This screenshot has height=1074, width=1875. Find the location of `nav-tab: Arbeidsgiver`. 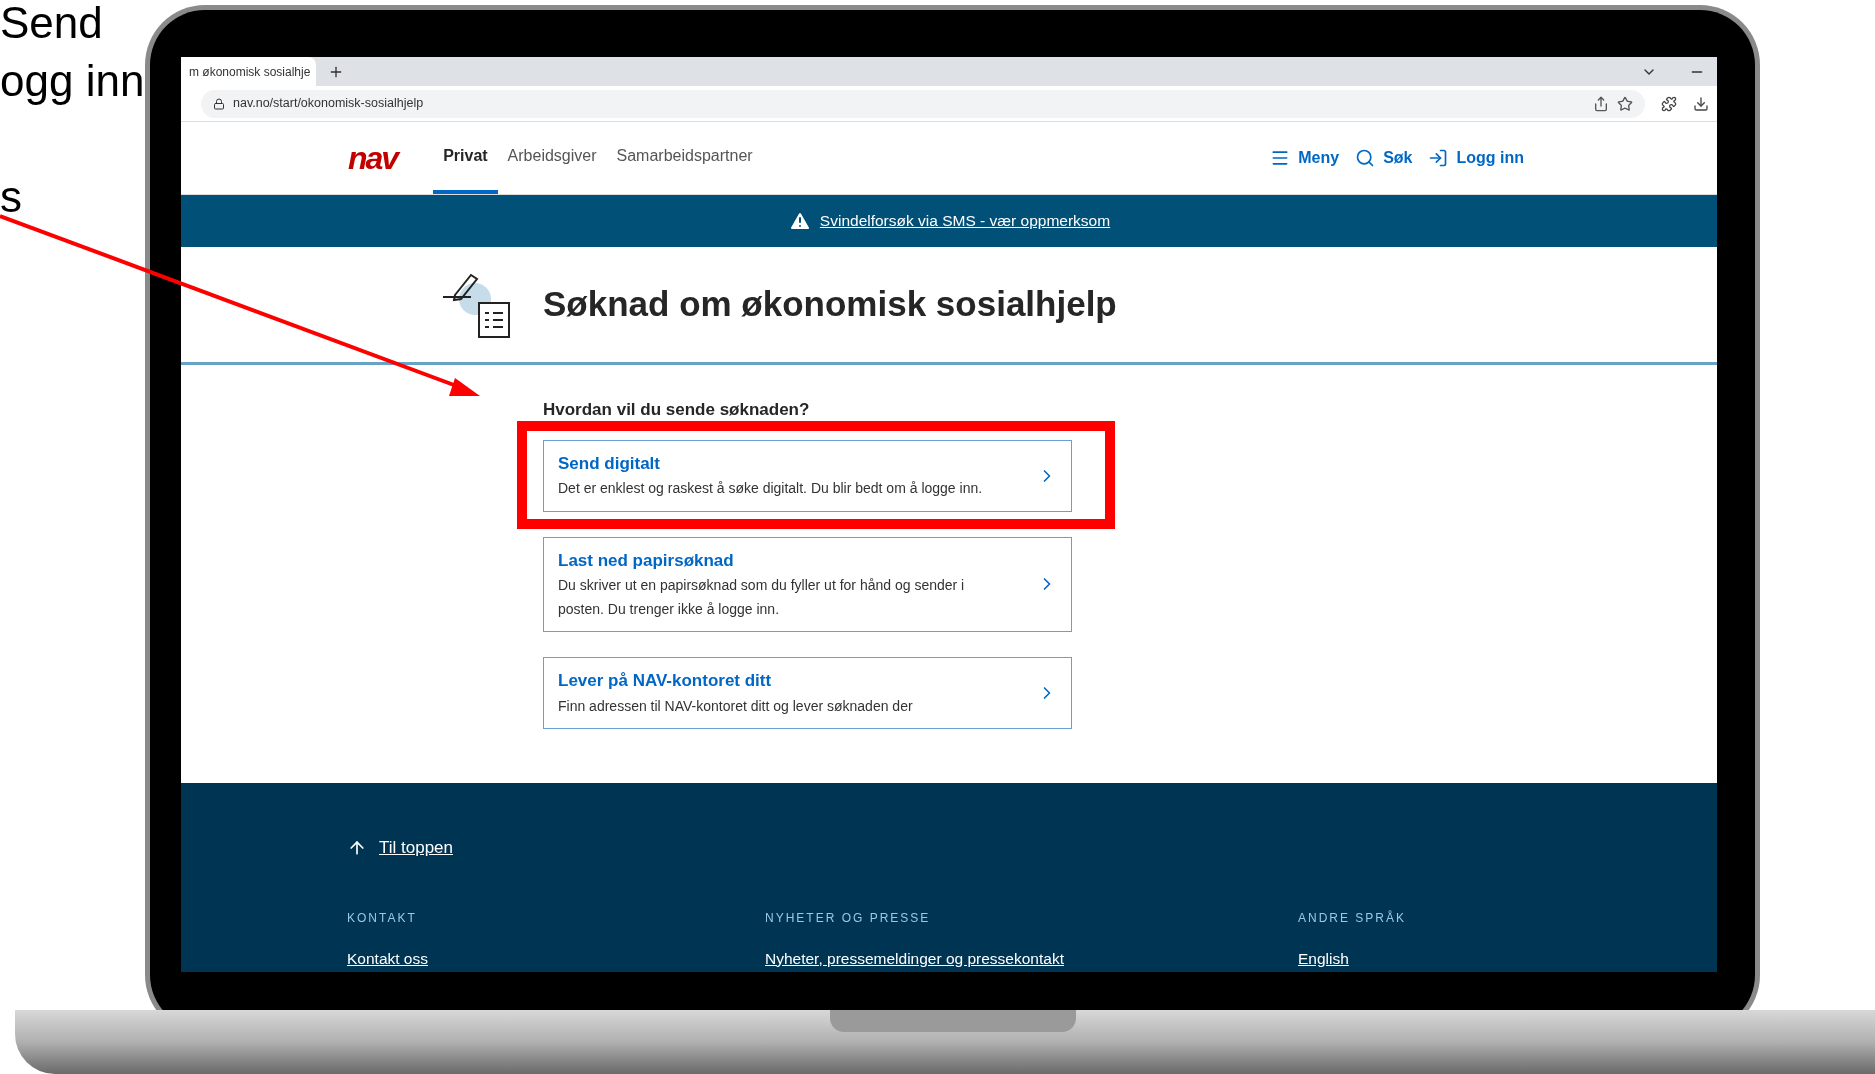

nav-tab: Arbeidsgiver is located at coordinates (552, 158).